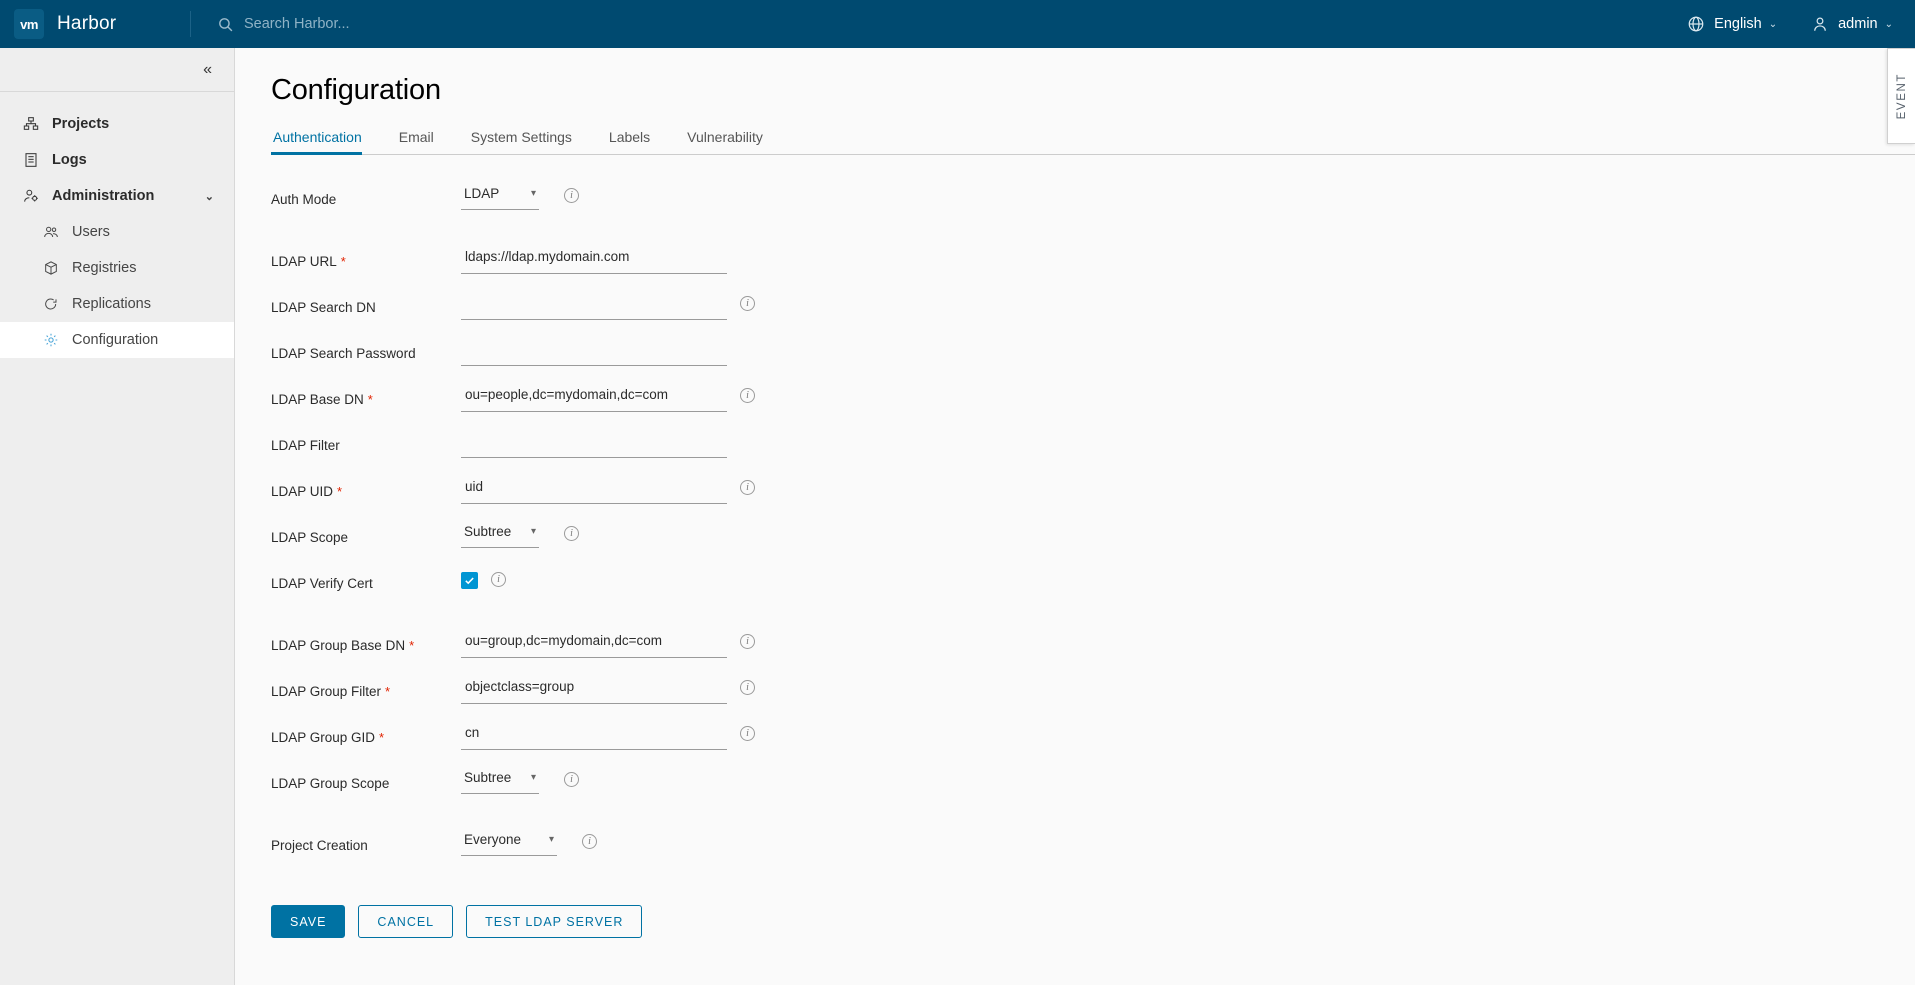 The height and width of the screenshot is (985, 1915). Describe the element at coordinates (366, 486) in the screenshot. I see `ldap-uid-label: LDAP UID *` at that location.